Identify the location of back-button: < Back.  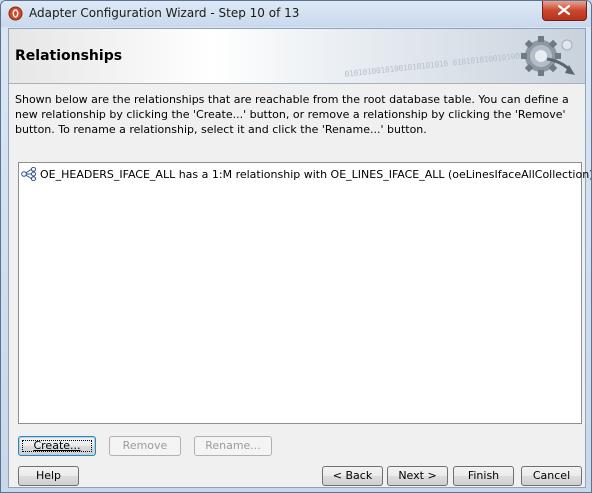
(352, 476).